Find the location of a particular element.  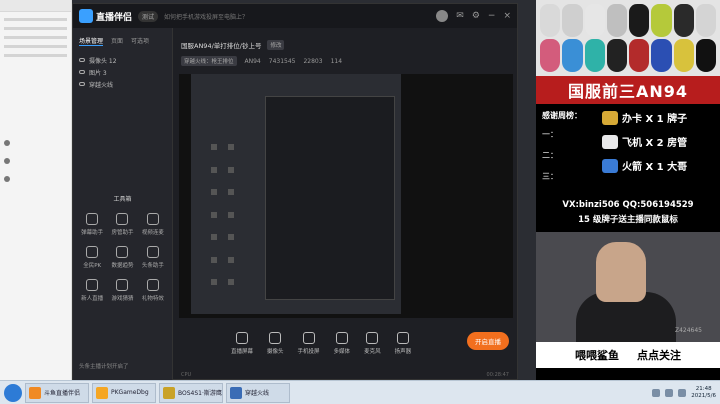

status-bar: CPU 00:28:47 is located at coordinates (345, 375).